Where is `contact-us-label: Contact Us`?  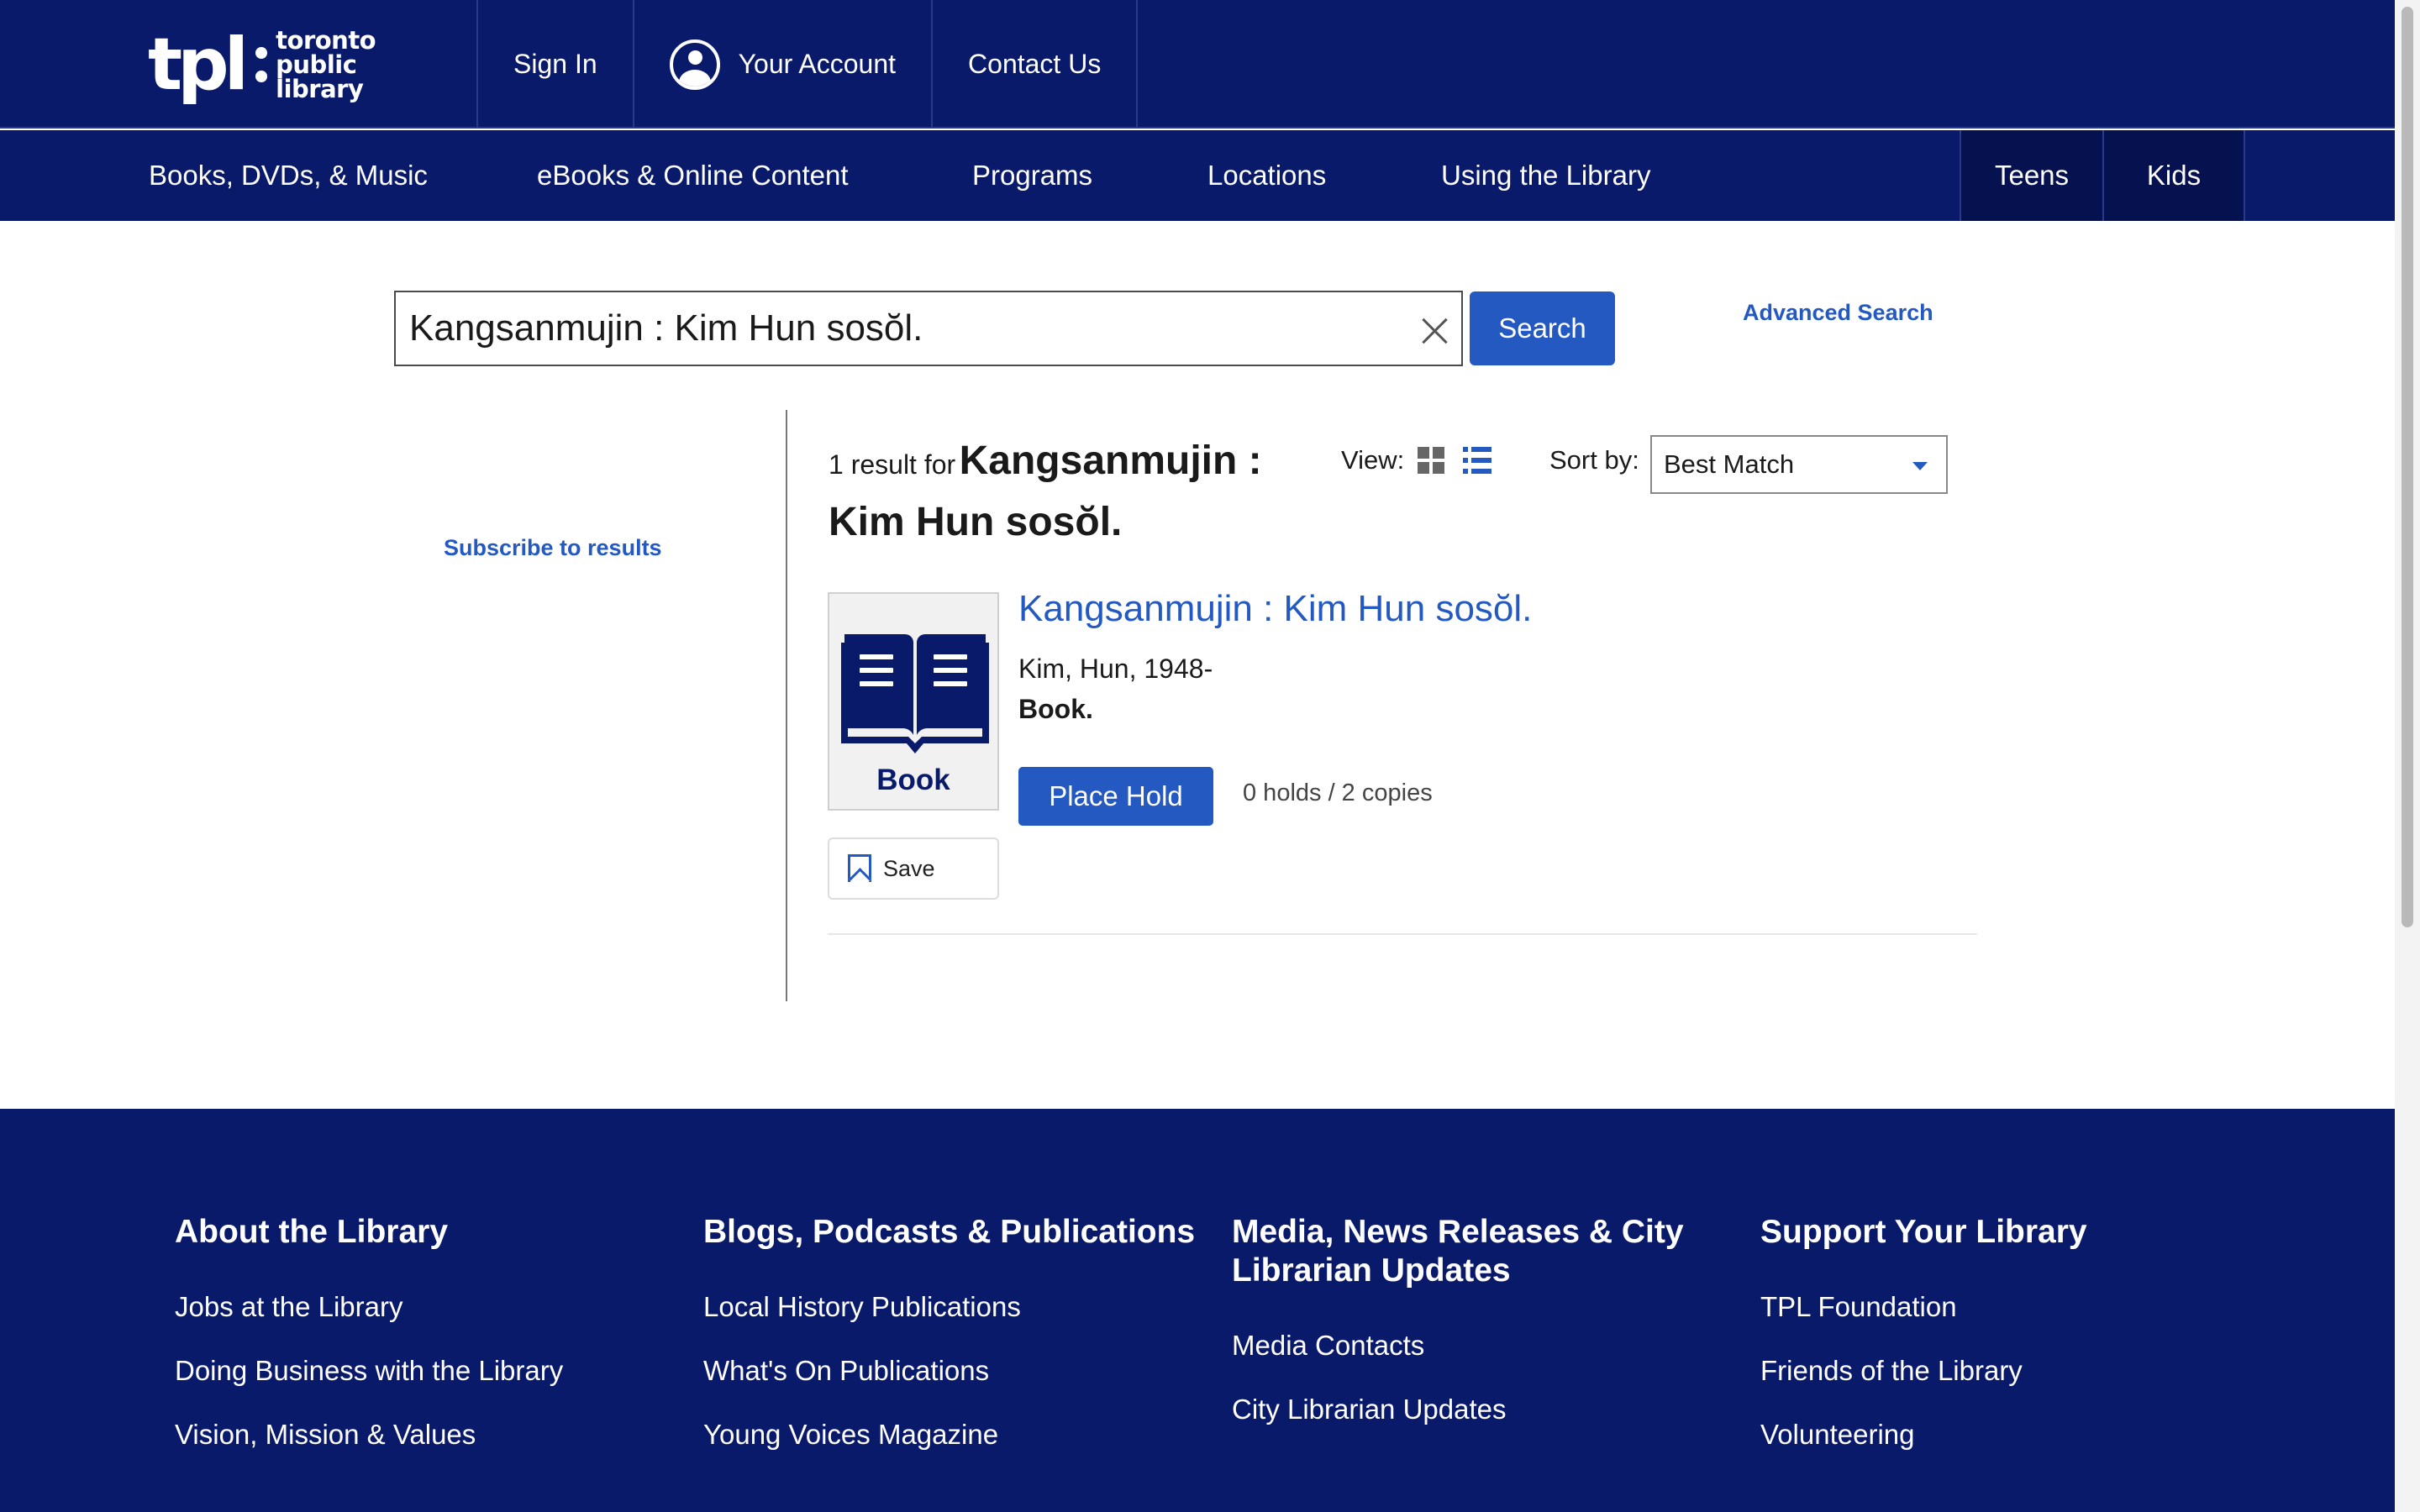
contact-us-label: Contact Us is located at coordinates (1035, 64).